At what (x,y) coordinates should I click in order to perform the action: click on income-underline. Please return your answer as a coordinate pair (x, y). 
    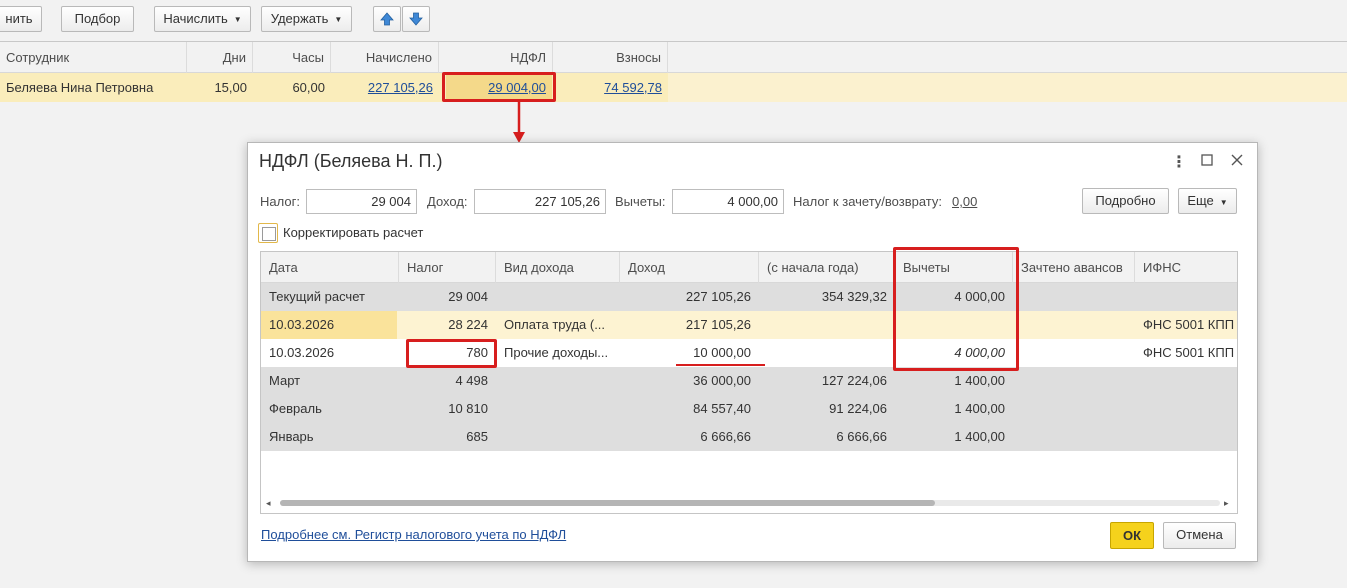
    Looking at the image, I should click on (720, 365).